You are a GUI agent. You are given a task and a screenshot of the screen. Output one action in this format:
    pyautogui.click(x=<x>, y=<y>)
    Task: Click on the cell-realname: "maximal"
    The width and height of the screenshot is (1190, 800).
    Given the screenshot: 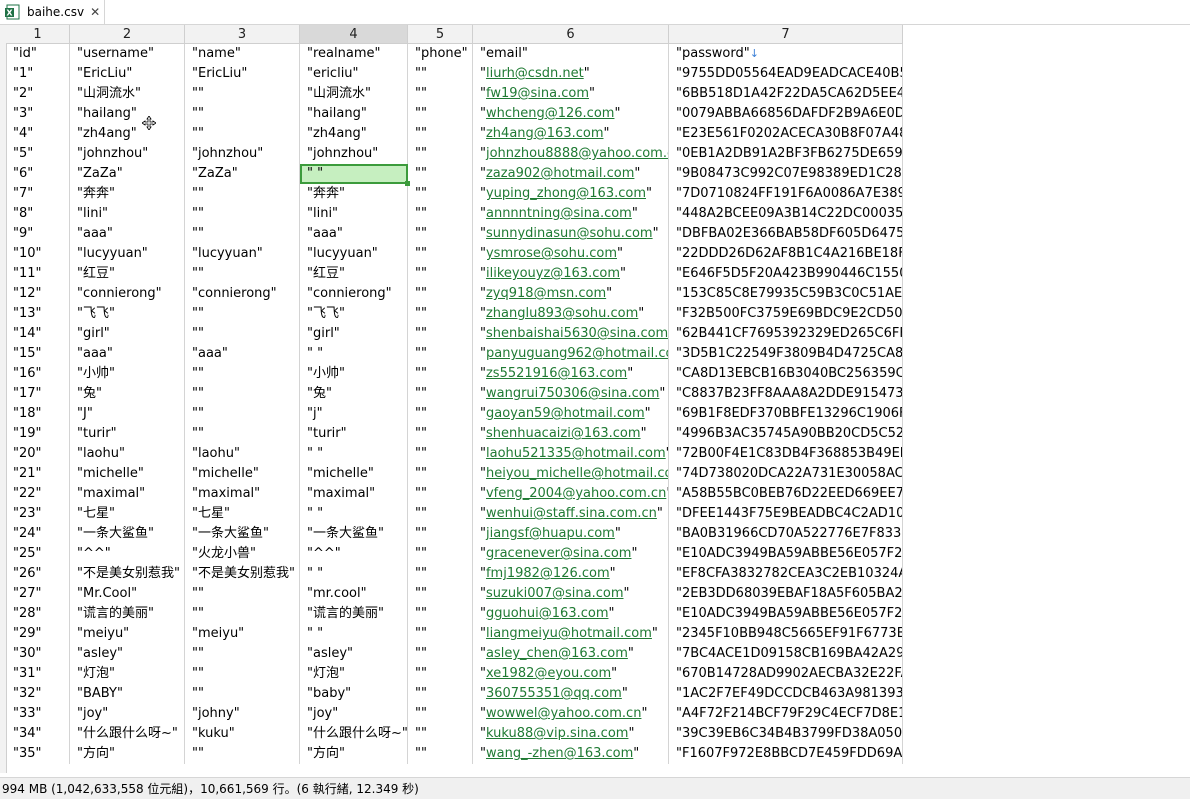 What is the action you would take?
    pyautogui.click(x=354, y=494)
    